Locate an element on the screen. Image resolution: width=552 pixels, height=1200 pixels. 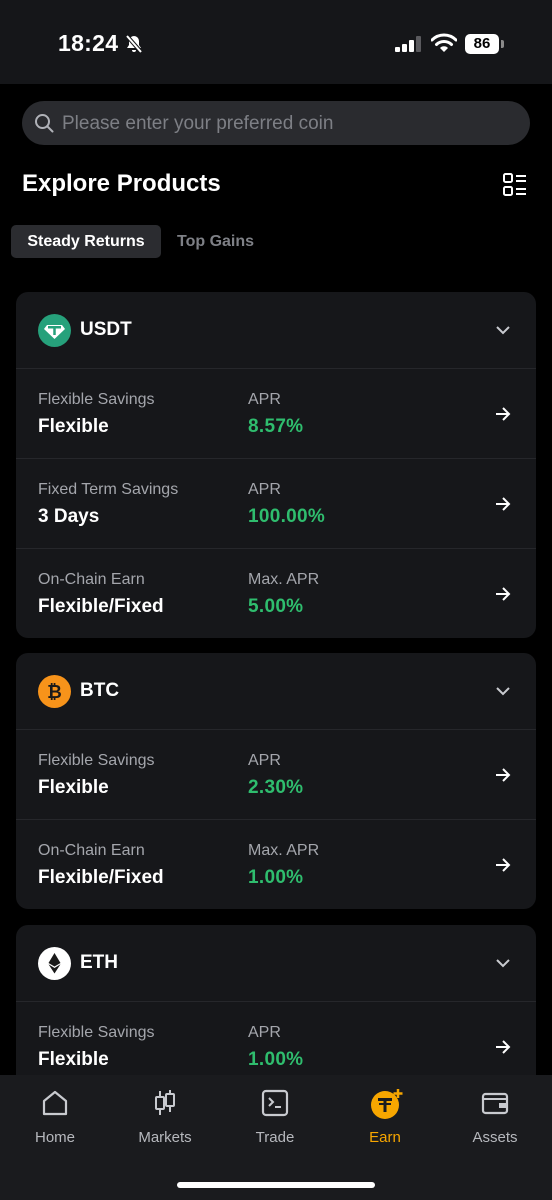
apr-value: 100.00% is located at coordinates (287, 516).